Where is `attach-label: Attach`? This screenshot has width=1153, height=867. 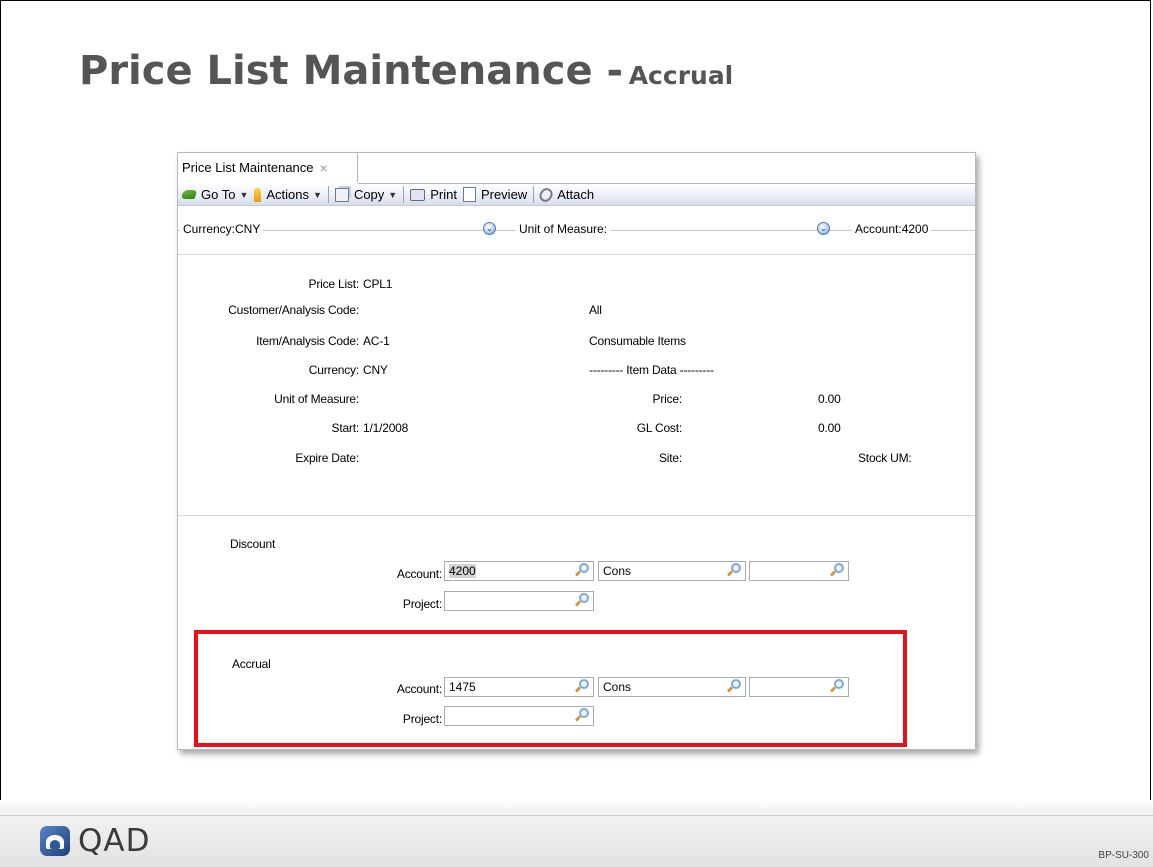
attach-label: Attach is located at coordinates (576, 194).